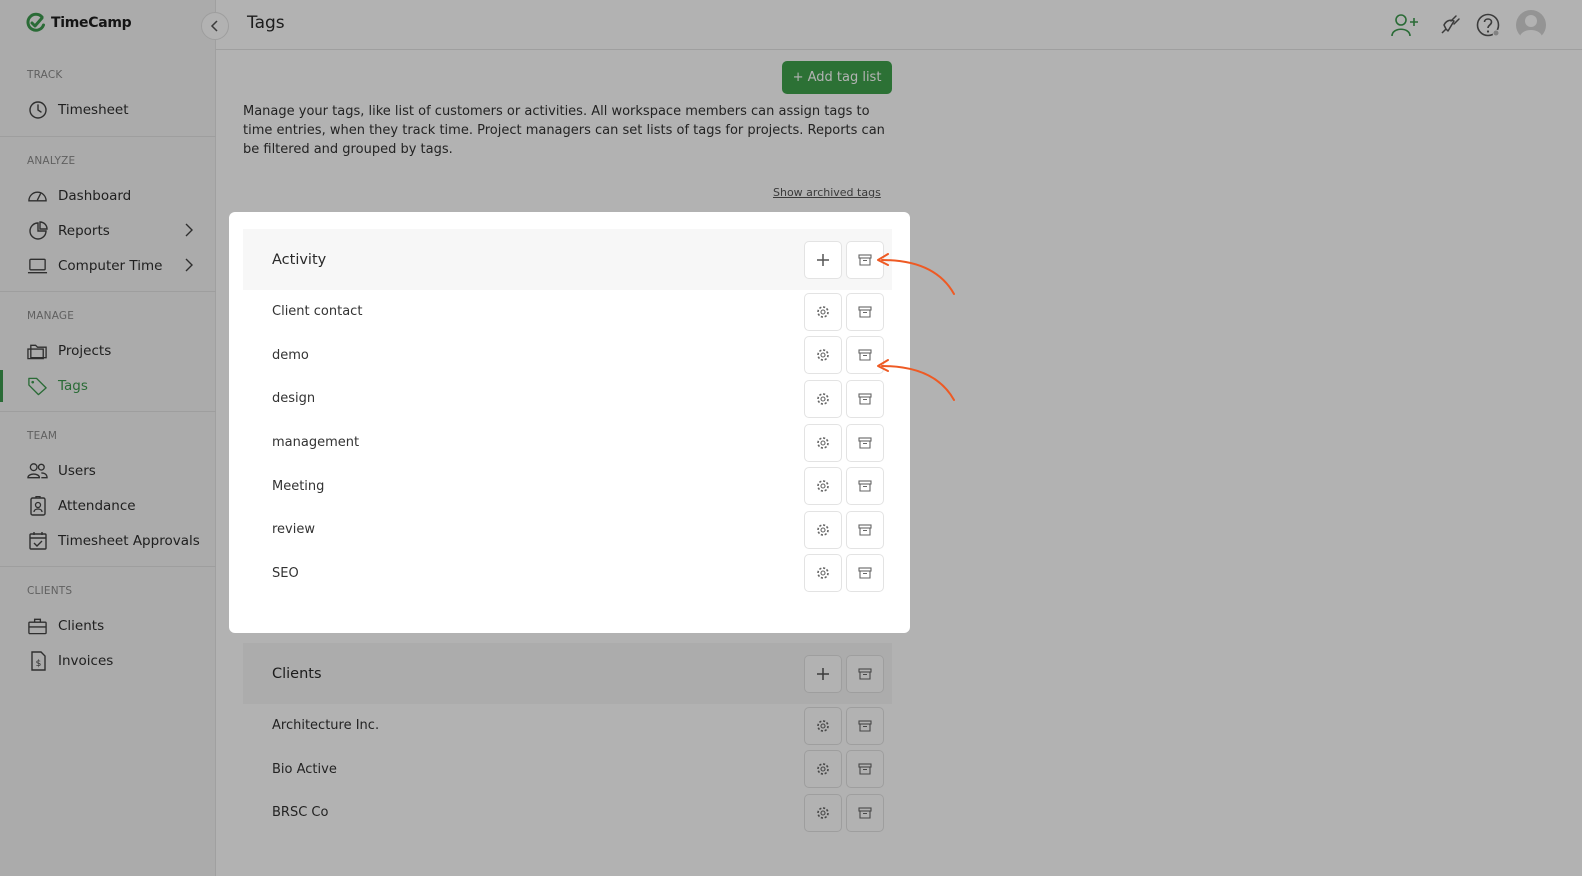 The height and width of the screenshot is (876, 1582). I want to click on section-label-manage: MANAGE, so click(51, 316).